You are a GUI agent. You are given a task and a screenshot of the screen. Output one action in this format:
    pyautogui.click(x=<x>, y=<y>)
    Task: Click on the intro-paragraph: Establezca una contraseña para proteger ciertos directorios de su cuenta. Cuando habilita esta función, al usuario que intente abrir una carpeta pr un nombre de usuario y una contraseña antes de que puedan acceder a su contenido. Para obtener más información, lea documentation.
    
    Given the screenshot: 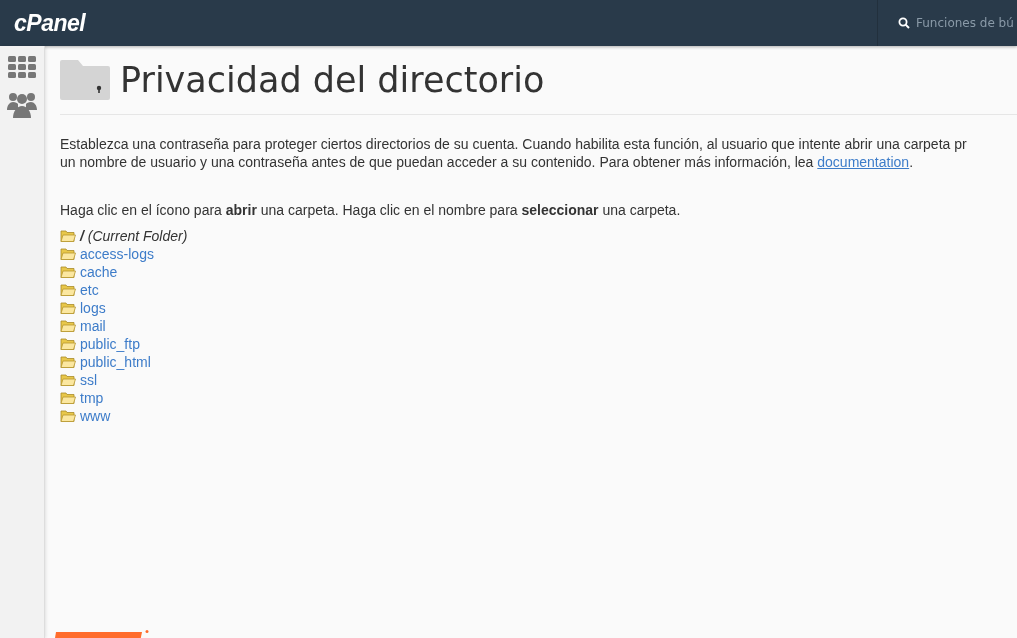 What is the action you would take?
    pyautogui.click(x=514, y=153)
    